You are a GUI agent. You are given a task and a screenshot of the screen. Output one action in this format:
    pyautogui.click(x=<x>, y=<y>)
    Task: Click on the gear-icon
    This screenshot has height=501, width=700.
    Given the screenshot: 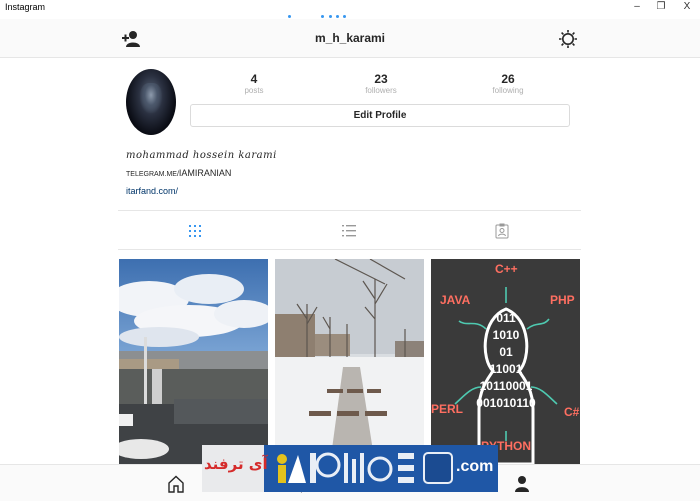 What is the action you would take?
    pyautogui.click(x=568, y=39)
    